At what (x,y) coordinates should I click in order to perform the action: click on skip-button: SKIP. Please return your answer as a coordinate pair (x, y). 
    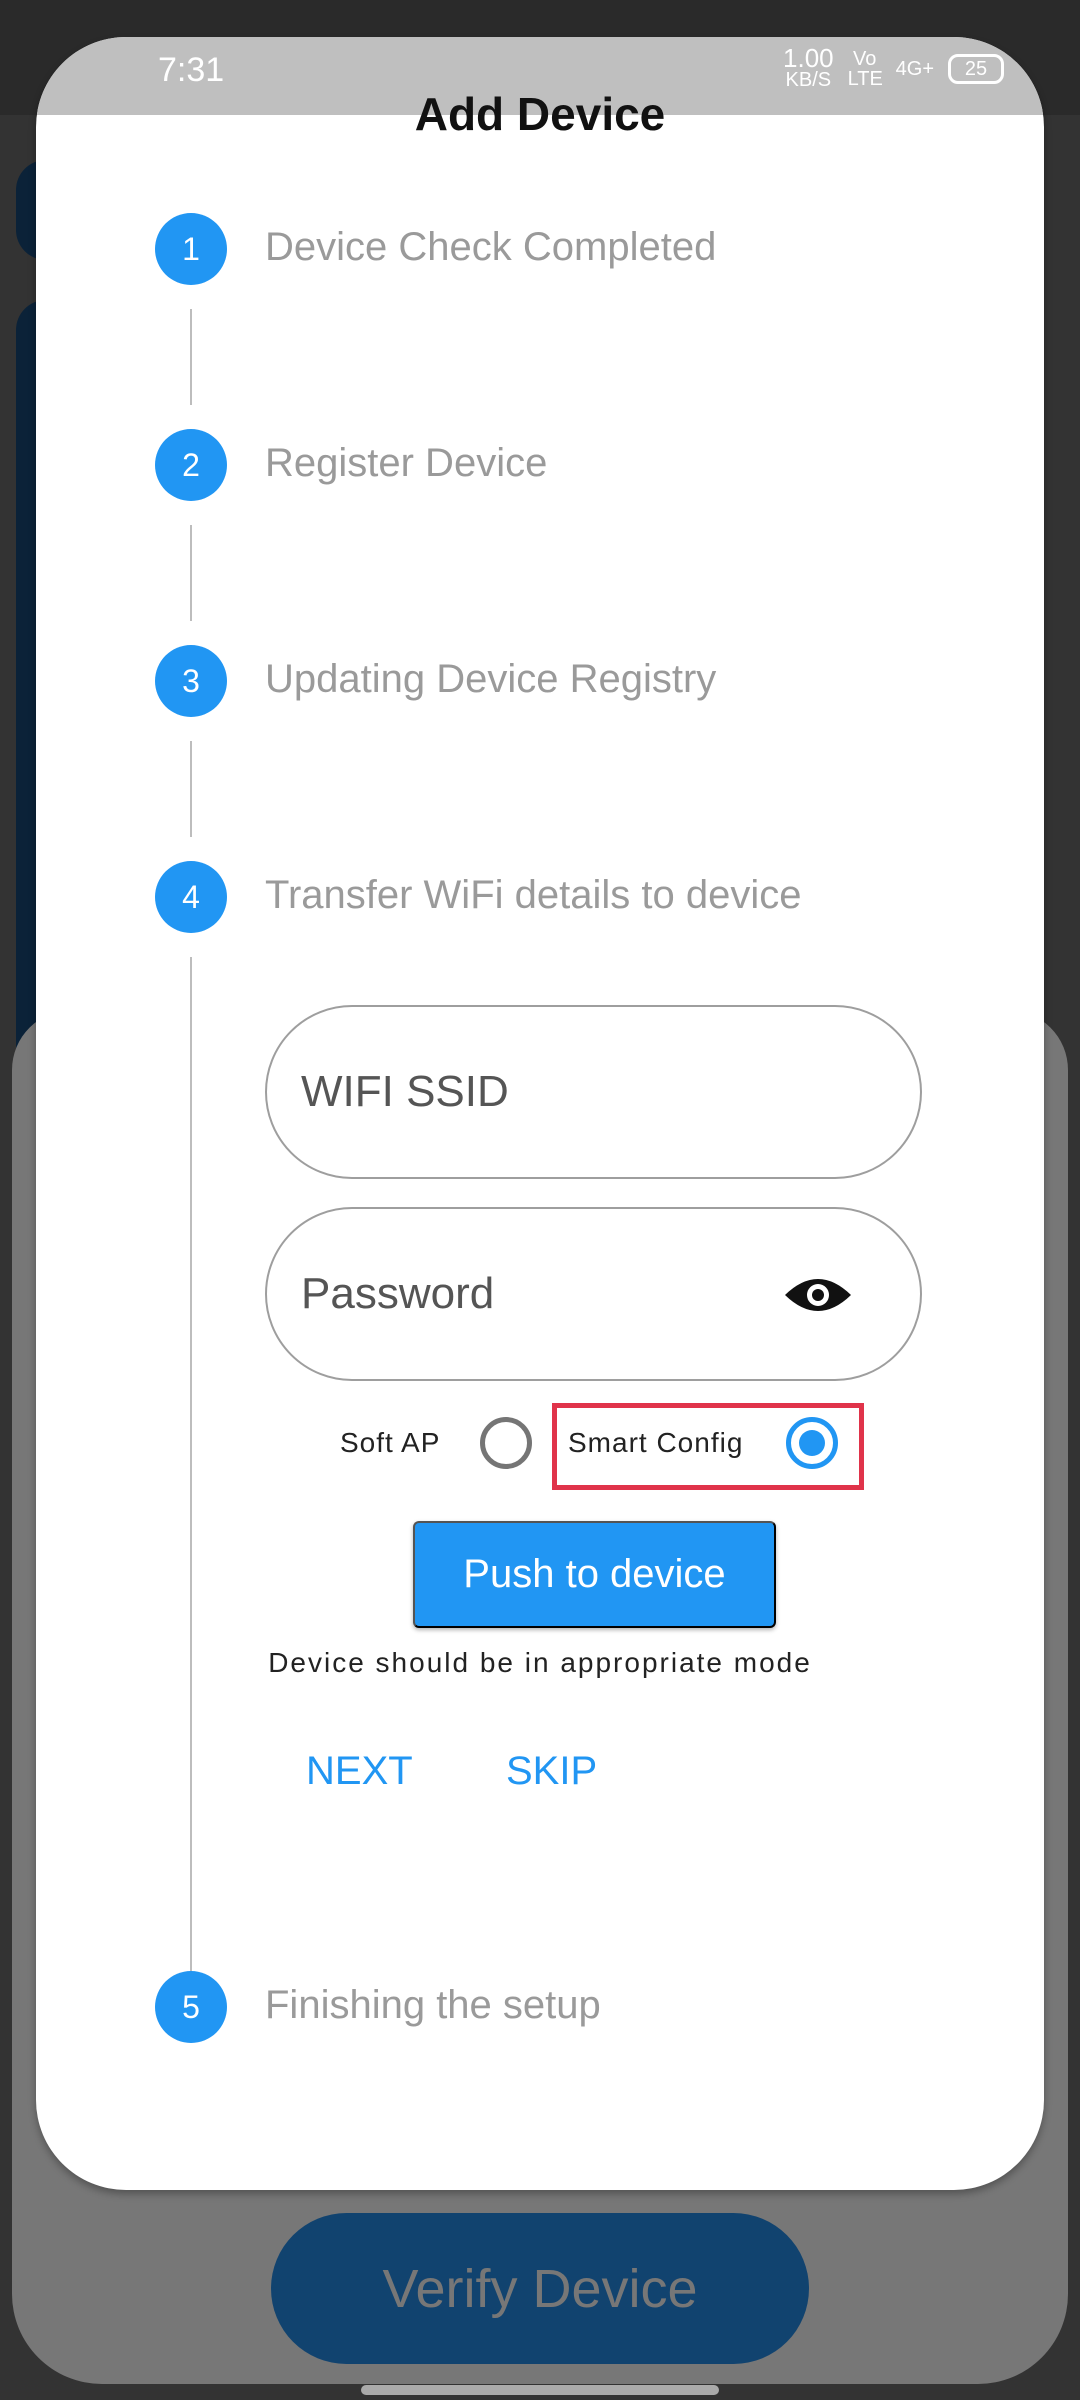
    Looking at the image, I should click on (551, 1771).